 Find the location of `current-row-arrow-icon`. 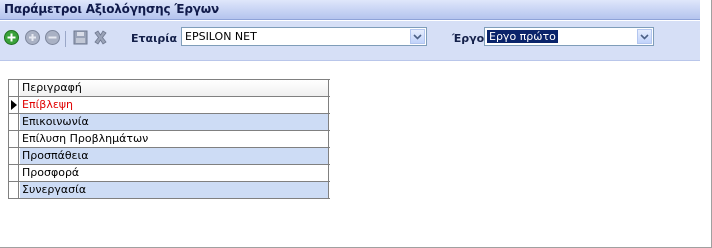

current-row-arrow-icon is located at coordinates (14, 105).